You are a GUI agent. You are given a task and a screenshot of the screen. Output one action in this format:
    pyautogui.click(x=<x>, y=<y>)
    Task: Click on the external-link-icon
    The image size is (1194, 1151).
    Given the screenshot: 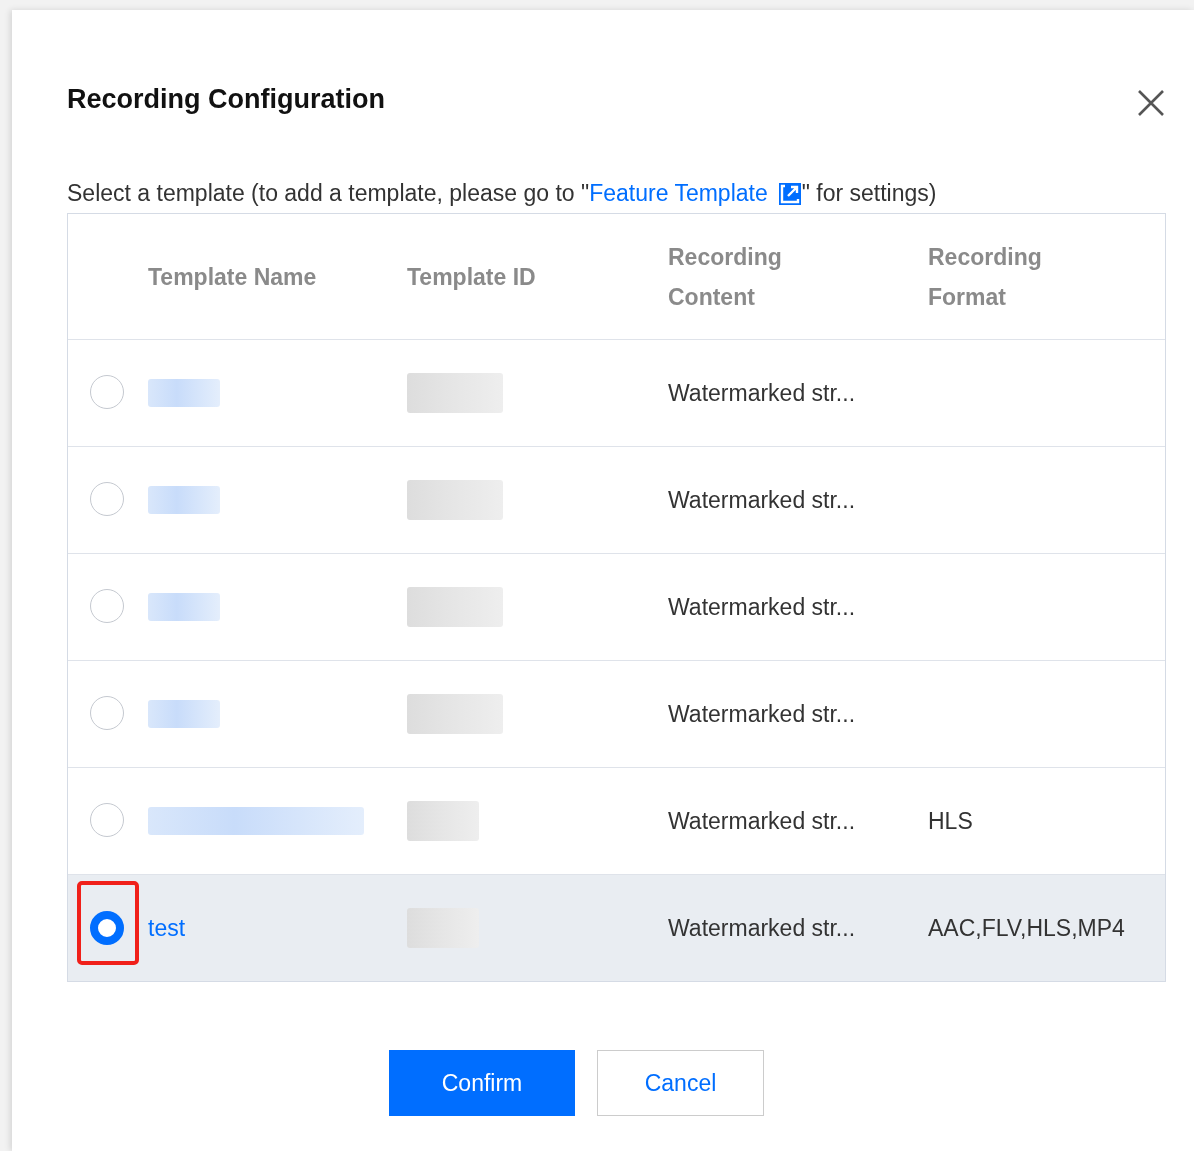 What is the action you would take?
    pyautogui.click(x=789, y=193)
    